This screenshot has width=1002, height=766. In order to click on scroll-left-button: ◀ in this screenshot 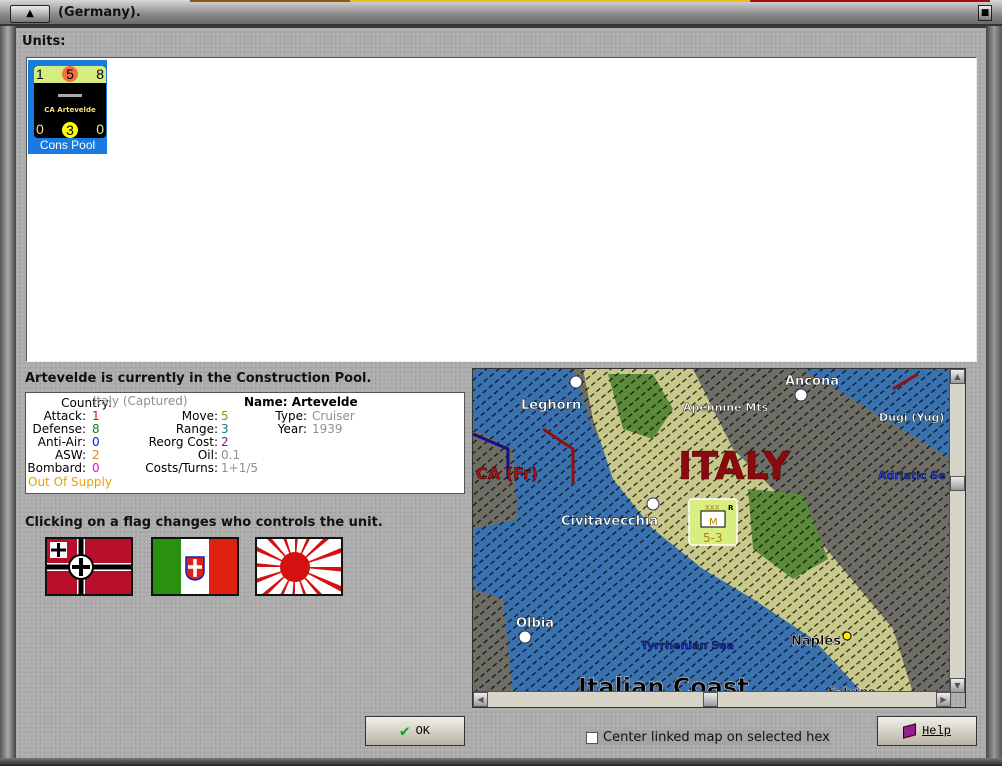, I will do `click(480, 699)`.